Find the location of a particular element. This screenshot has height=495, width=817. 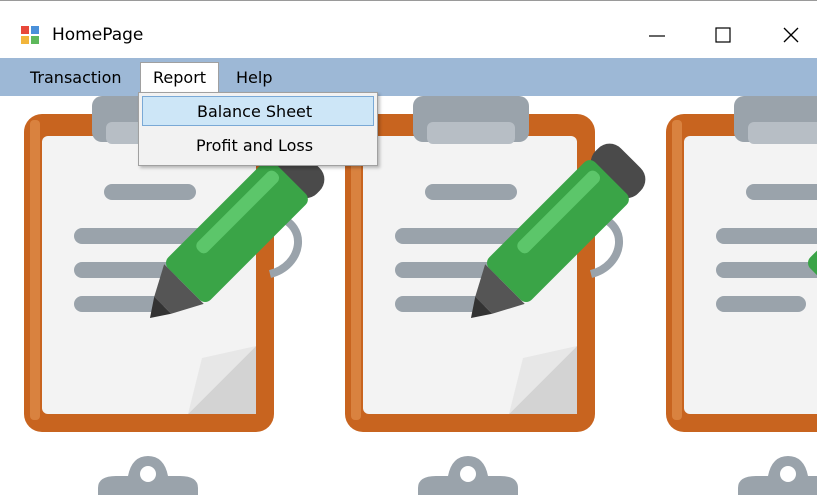

maximize-icon is located at coordinates (723, 35).